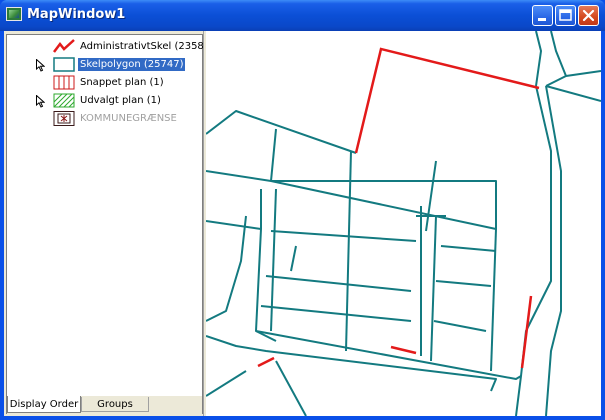 This screenshot has height=420, width=605. I want to click on close-button, so click(588, 15).